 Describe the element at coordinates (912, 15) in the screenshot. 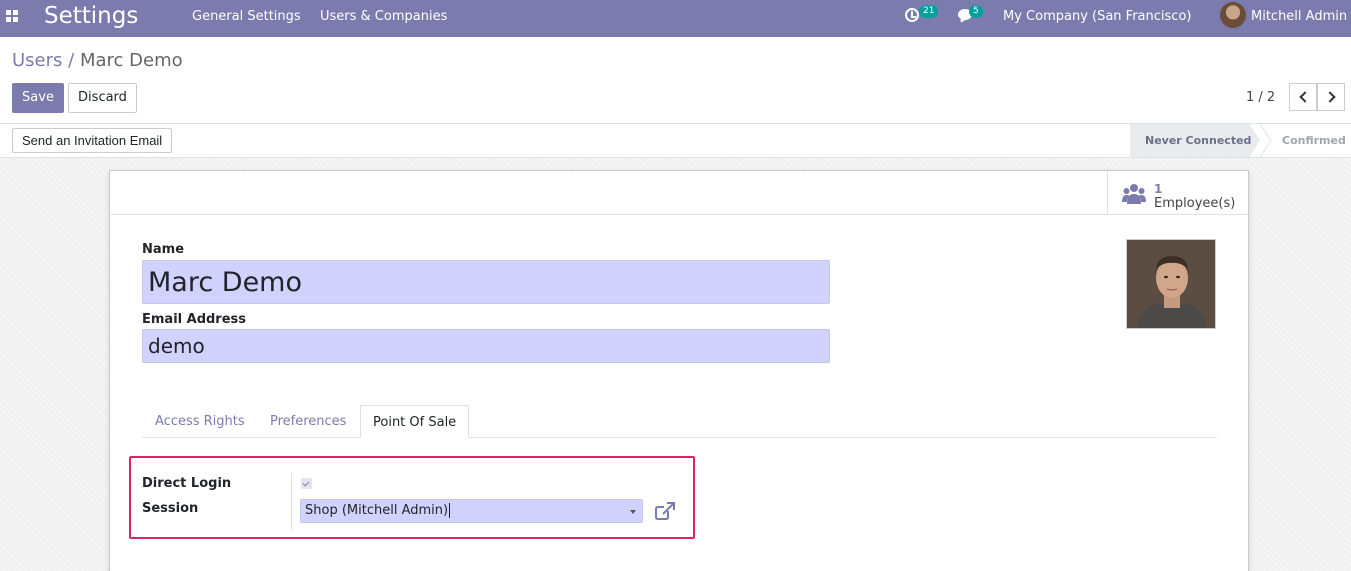

I see `activity-clock-icon` at that location.